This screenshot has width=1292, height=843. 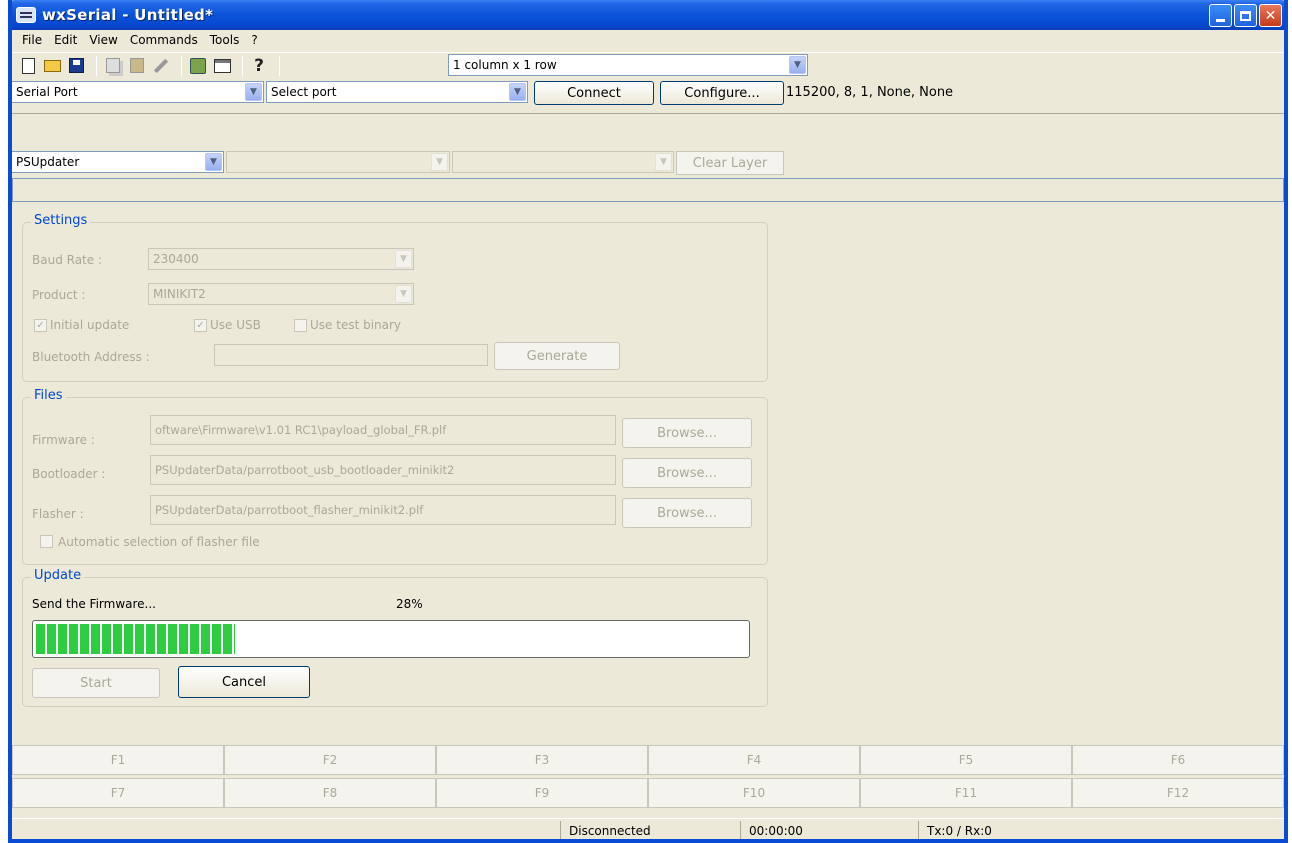 I want to click on new-button, so click(x=28, y=66).